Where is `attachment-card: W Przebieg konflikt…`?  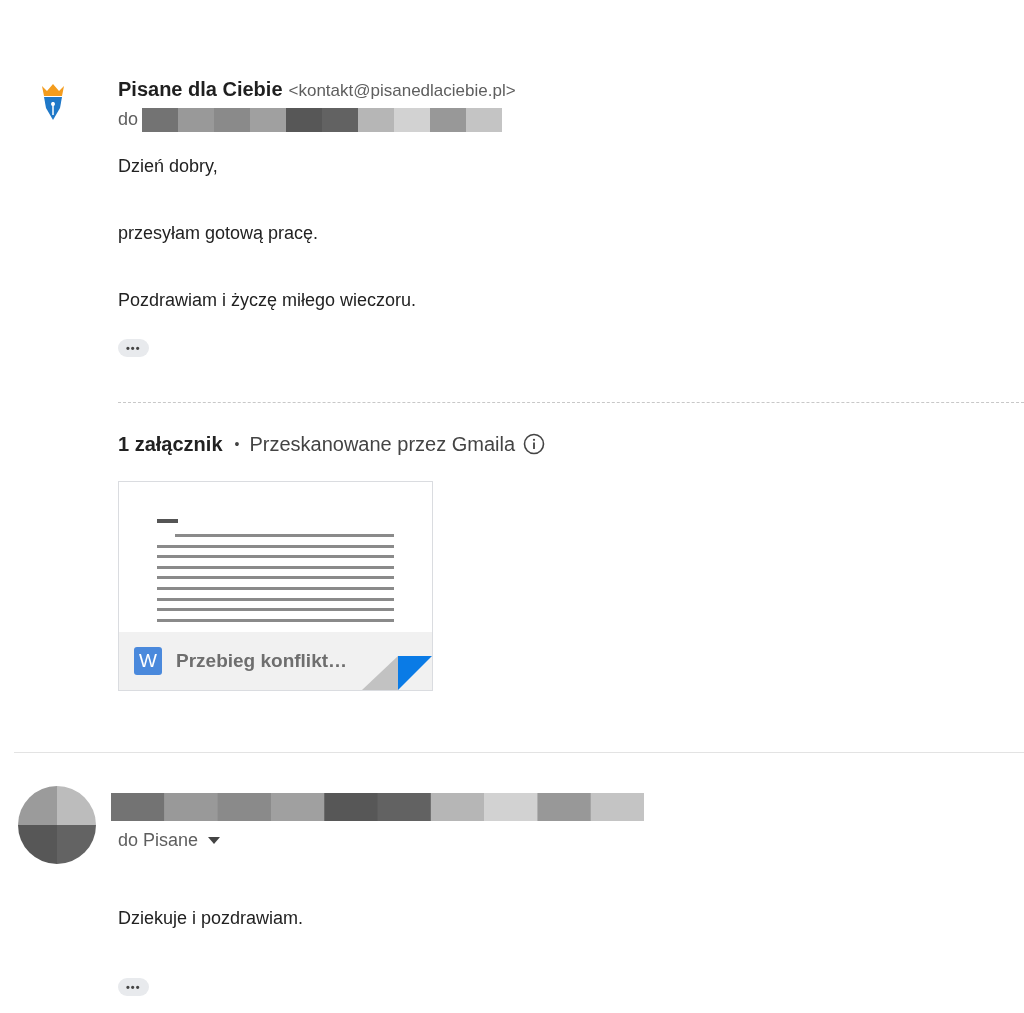 attachment-card: W Przebieg konflikt… is located at coordinates (275, 586).